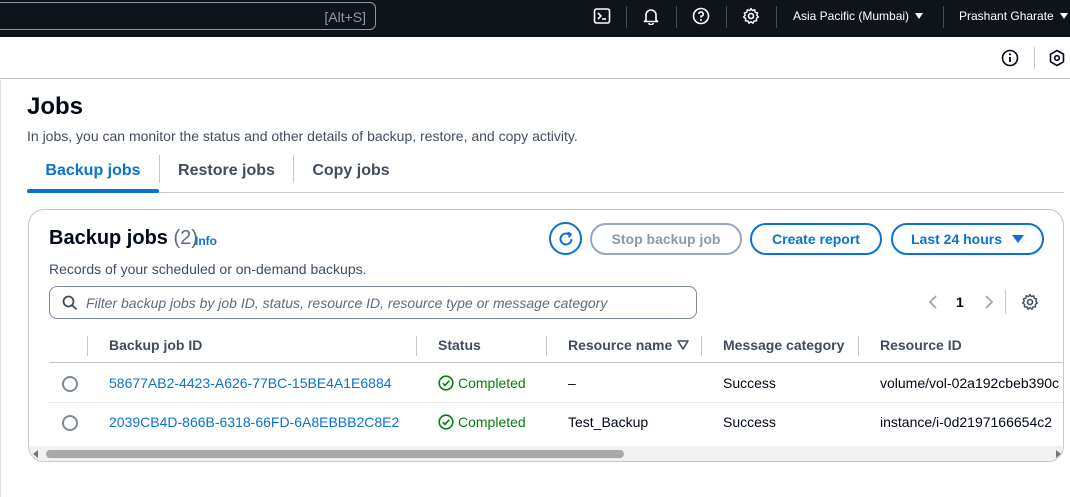 Image resolution: width=1070 pixels, height=497 pixels. I want to click on refresh-icon, so click(565, 238).